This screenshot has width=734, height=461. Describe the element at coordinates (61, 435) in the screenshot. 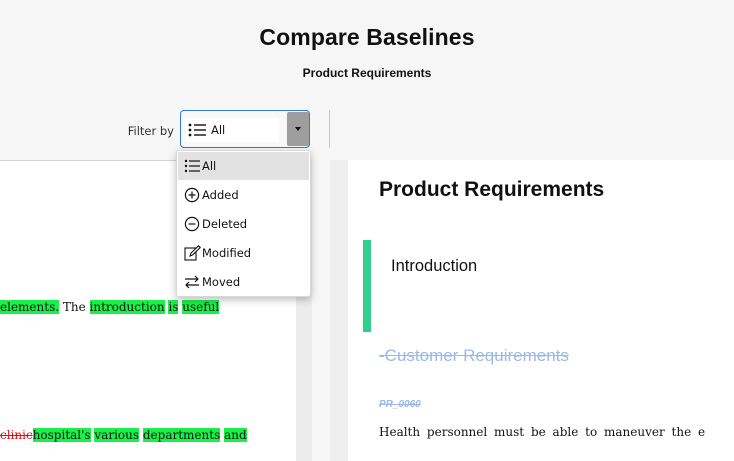

I see `added-text: hospital's` at that location.